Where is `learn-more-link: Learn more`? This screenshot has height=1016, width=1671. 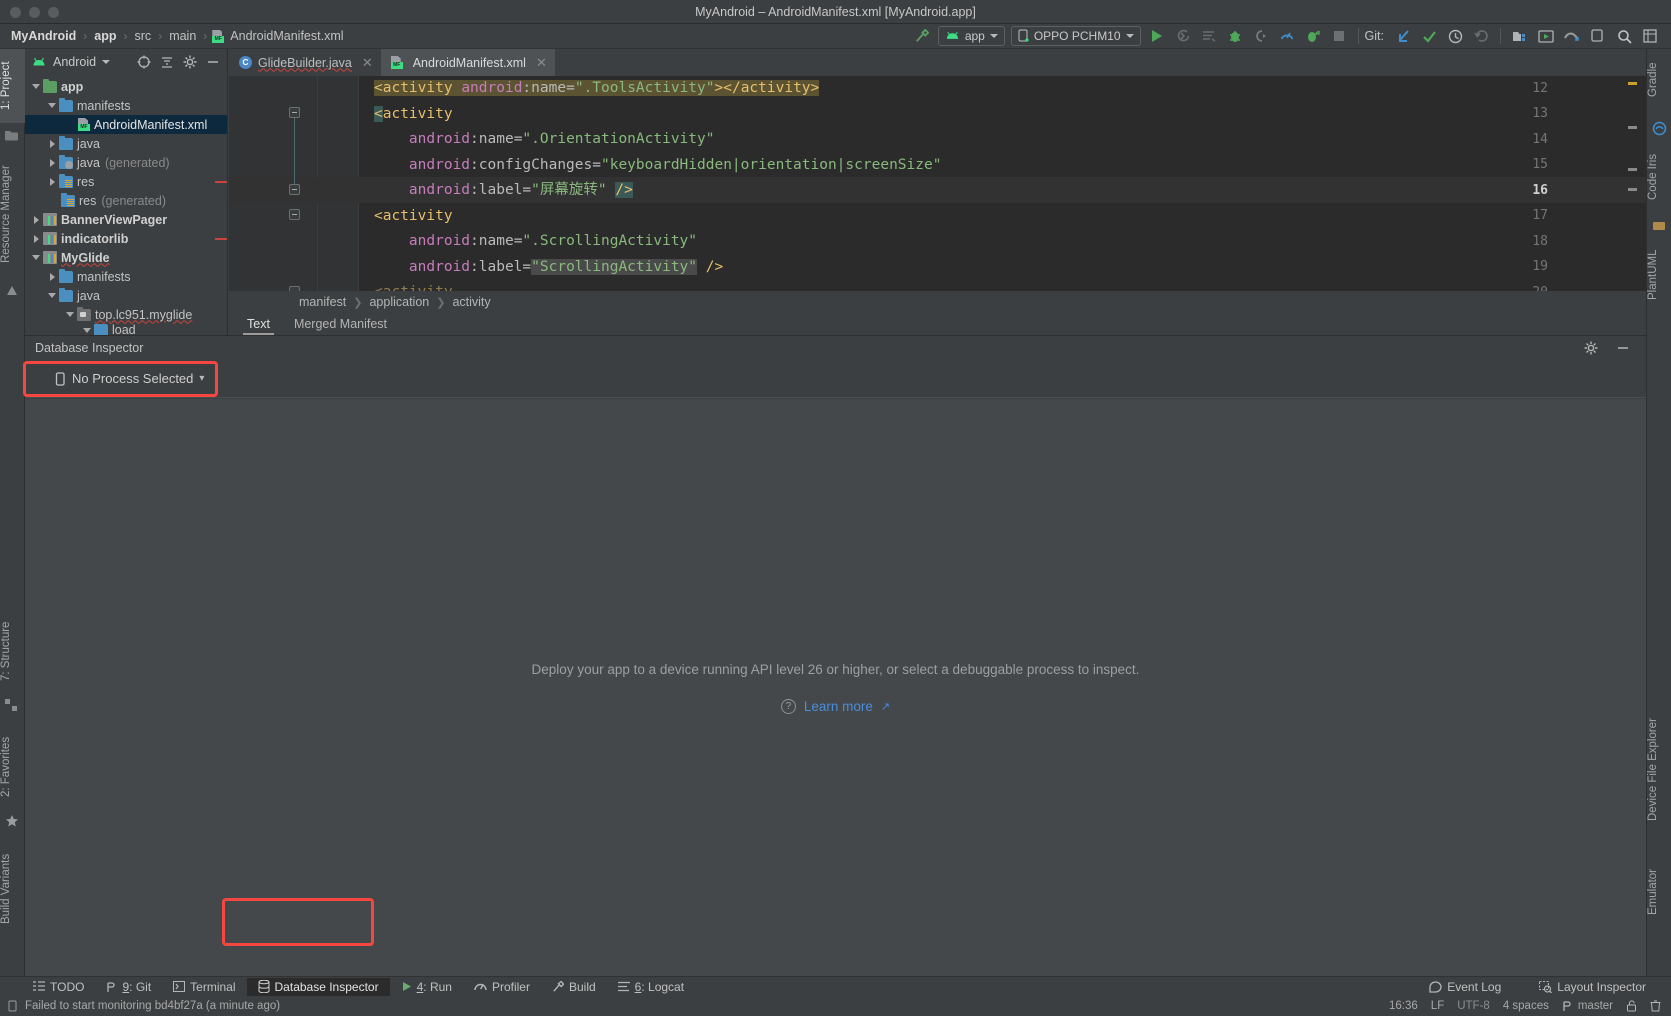 learn-more-link: Learn more is located at coordinates (838, 706).